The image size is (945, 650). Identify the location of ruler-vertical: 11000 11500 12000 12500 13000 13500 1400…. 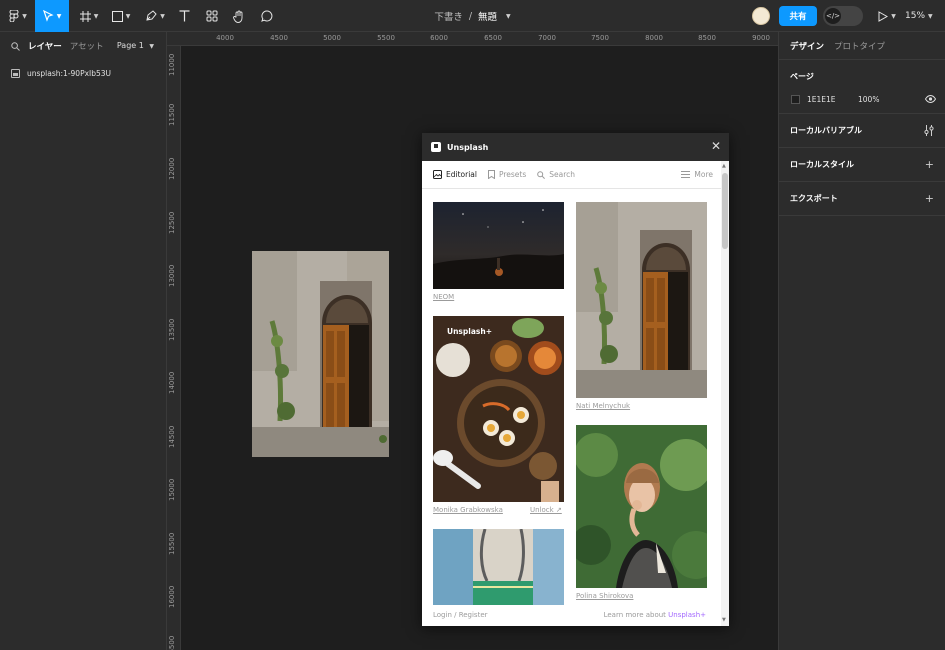
(174, 348).